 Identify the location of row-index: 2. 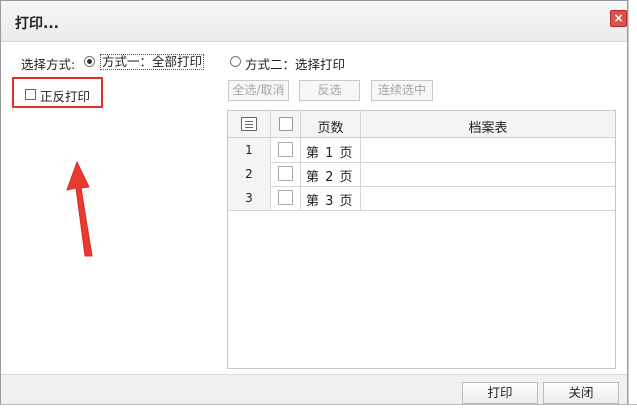
(249, 174).